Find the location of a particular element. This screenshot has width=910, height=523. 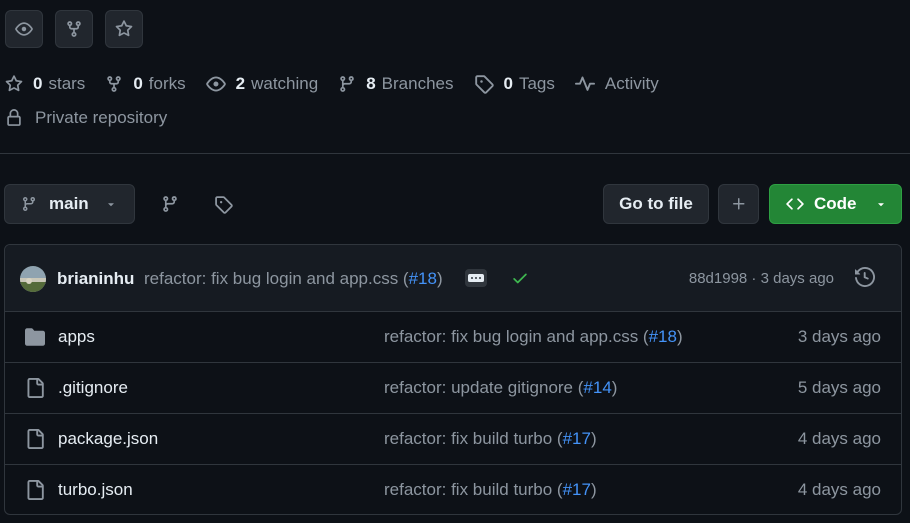

file-commit-text: refactor: update gitignore ( is located at coordinates (484, 387).